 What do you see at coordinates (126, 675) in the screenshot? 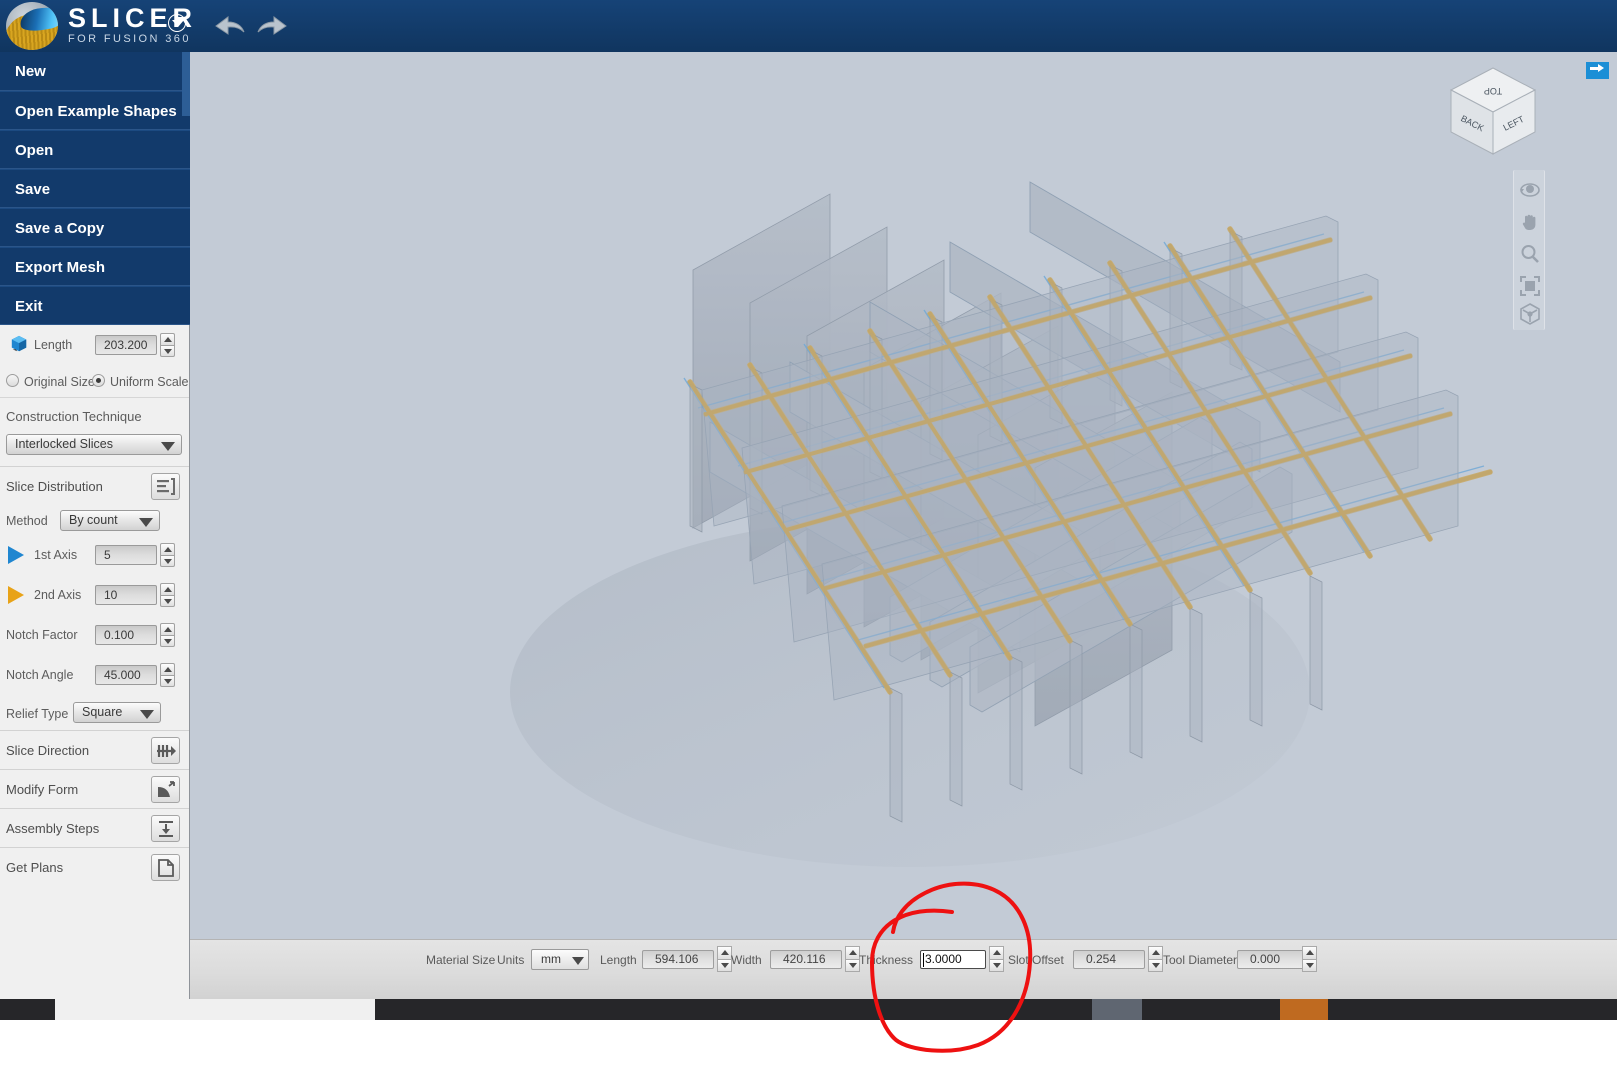
I see `notch-angle-input: 45.000` at bounding box center [126, 675].